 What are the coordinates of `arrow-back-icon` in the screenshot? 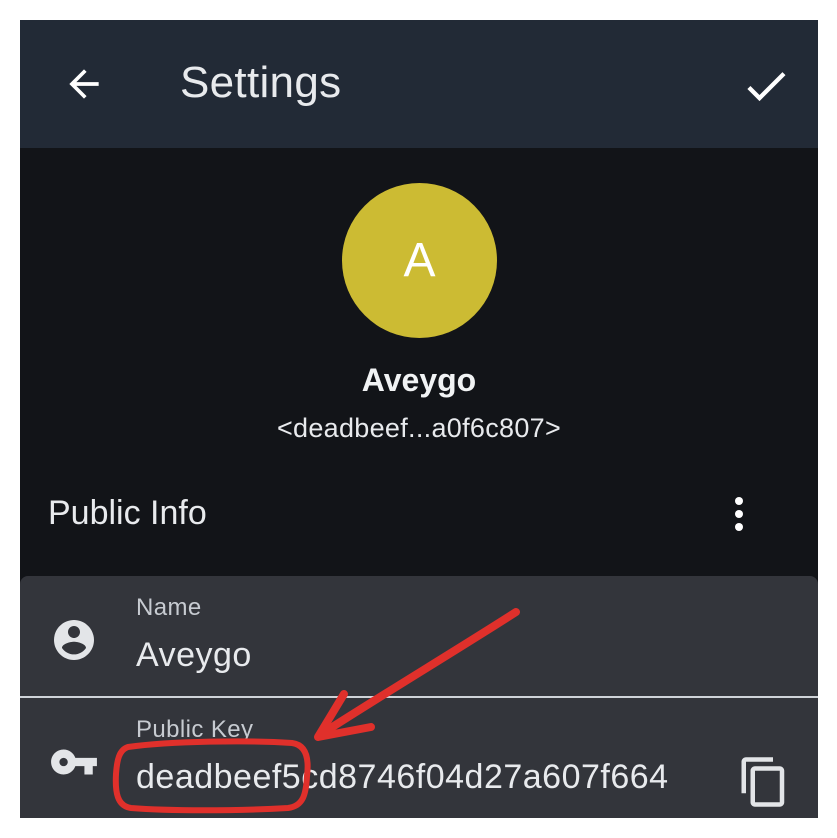 It's located at (84, 84).